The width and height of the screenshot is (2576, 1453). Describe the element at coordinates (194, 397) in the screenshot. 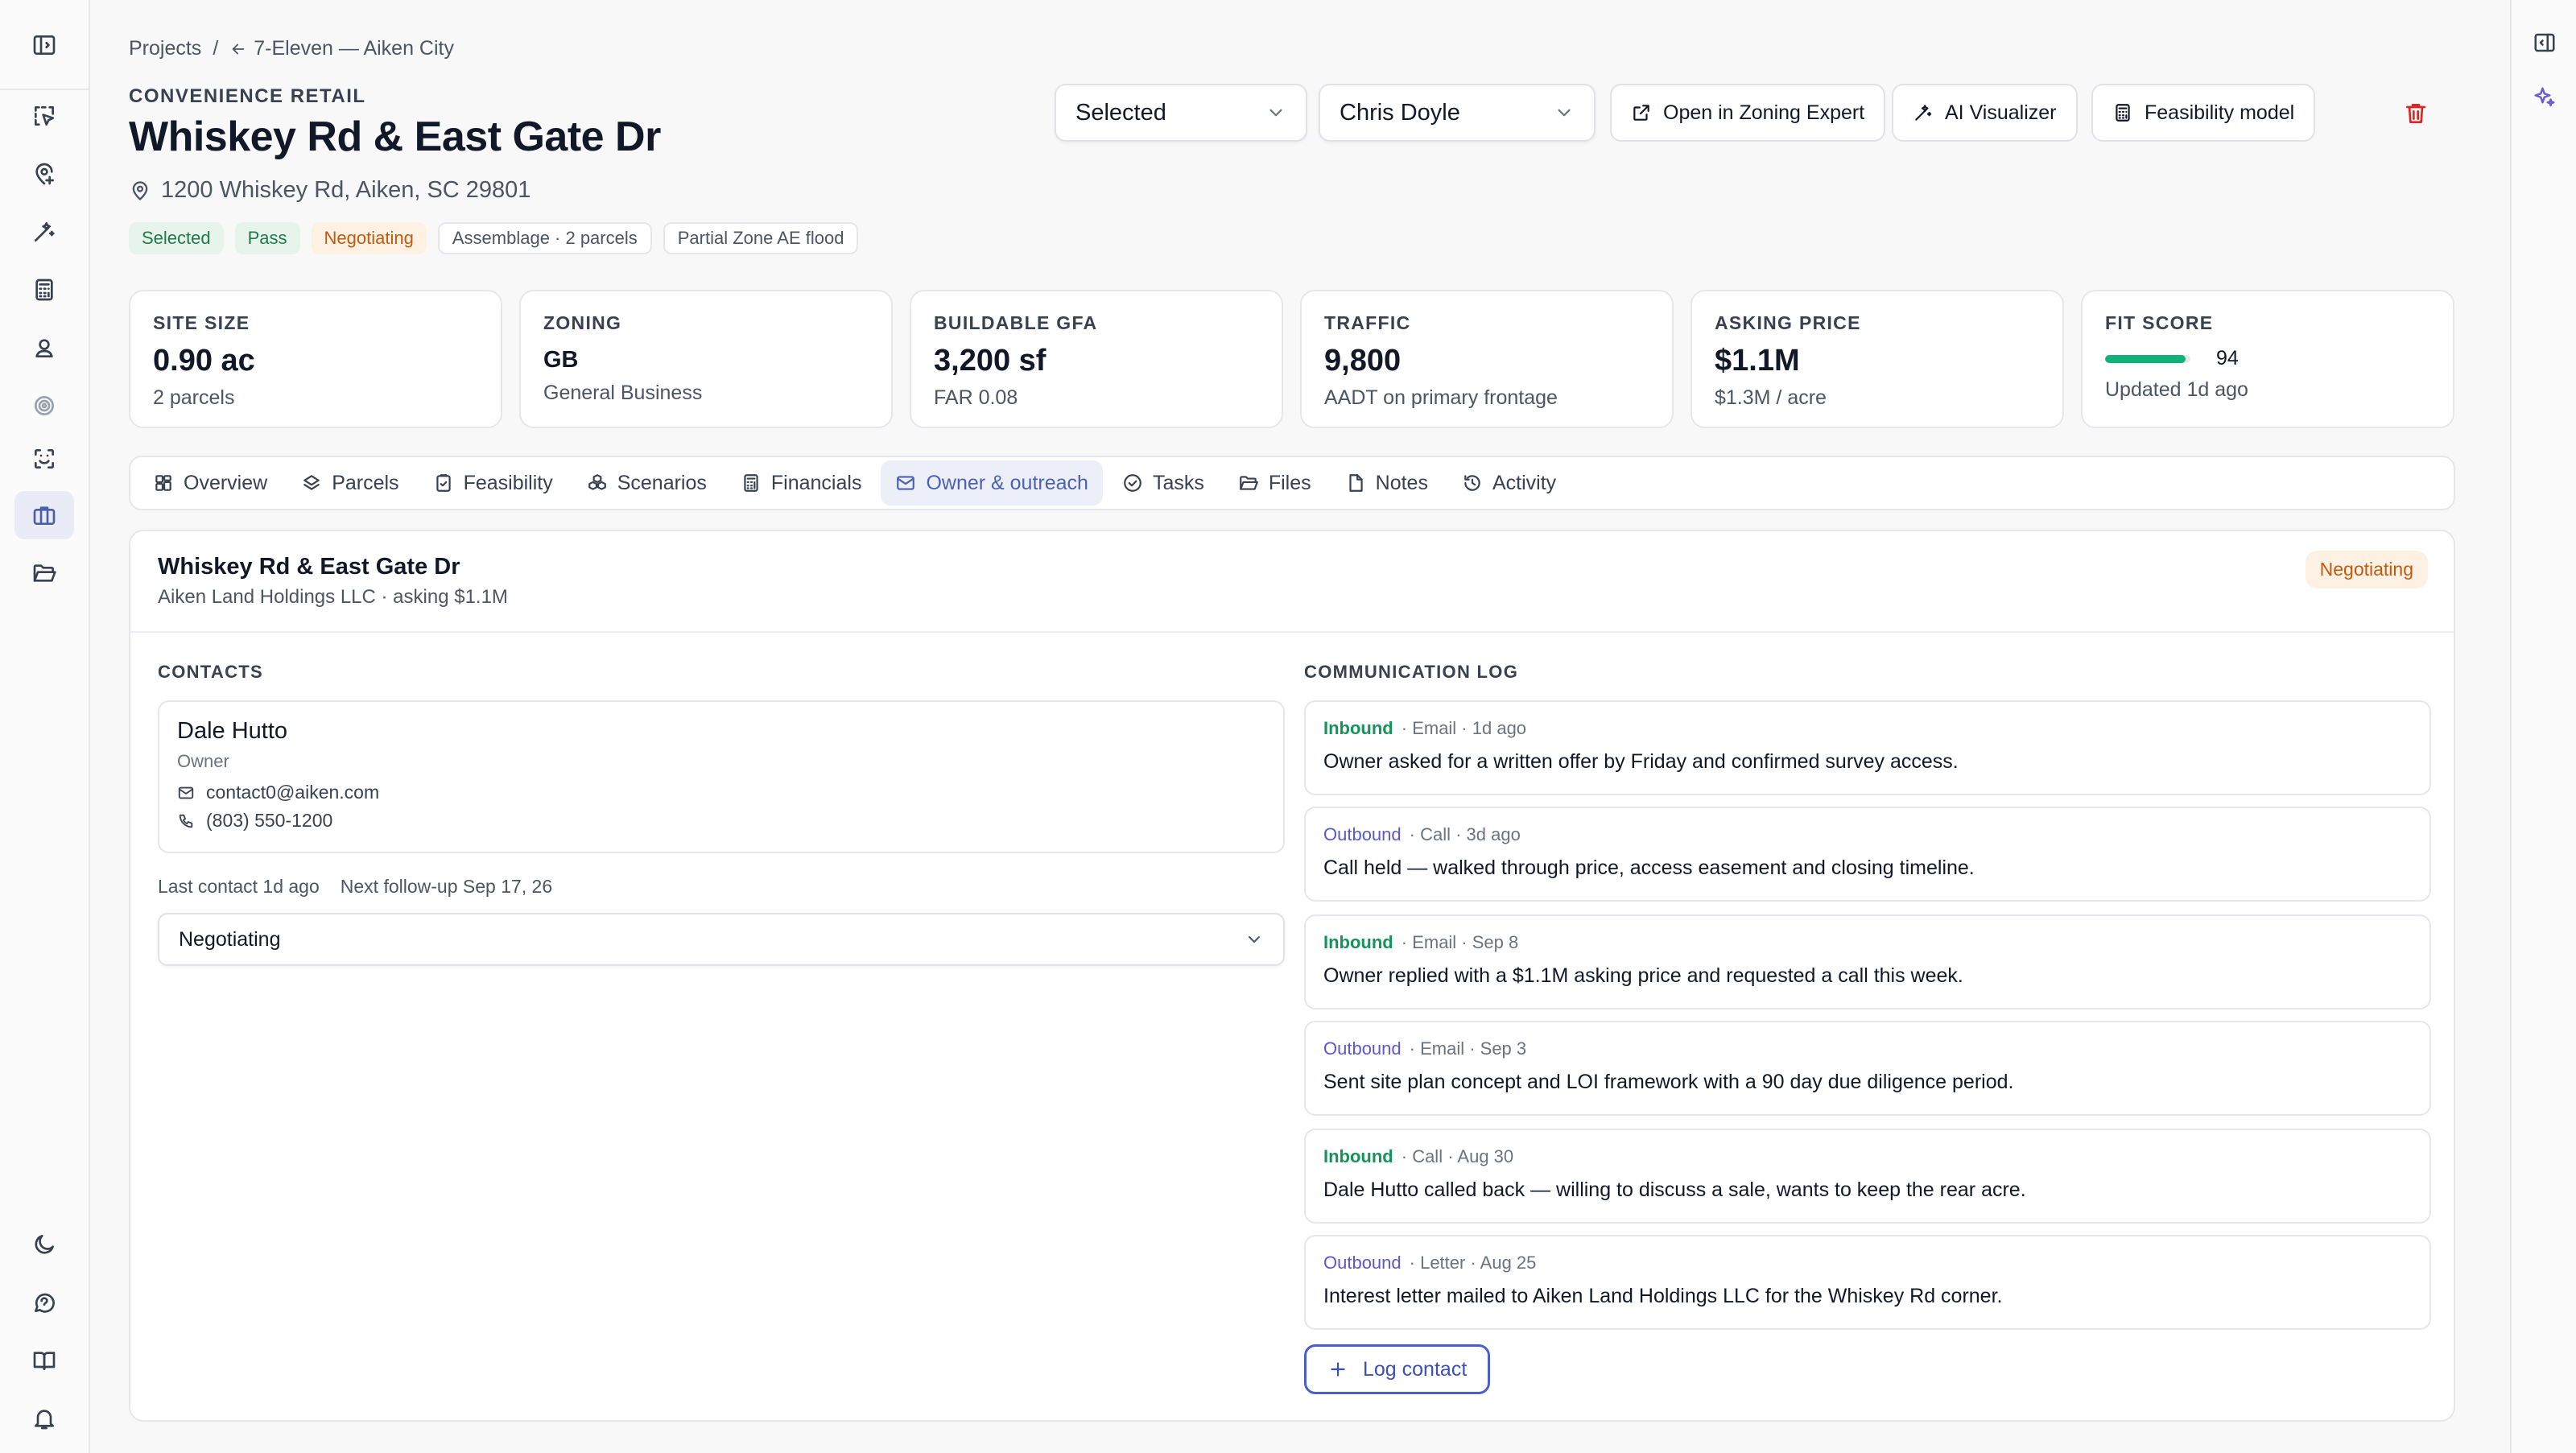

I see `stat-subtext: 2 parcels` at that location.